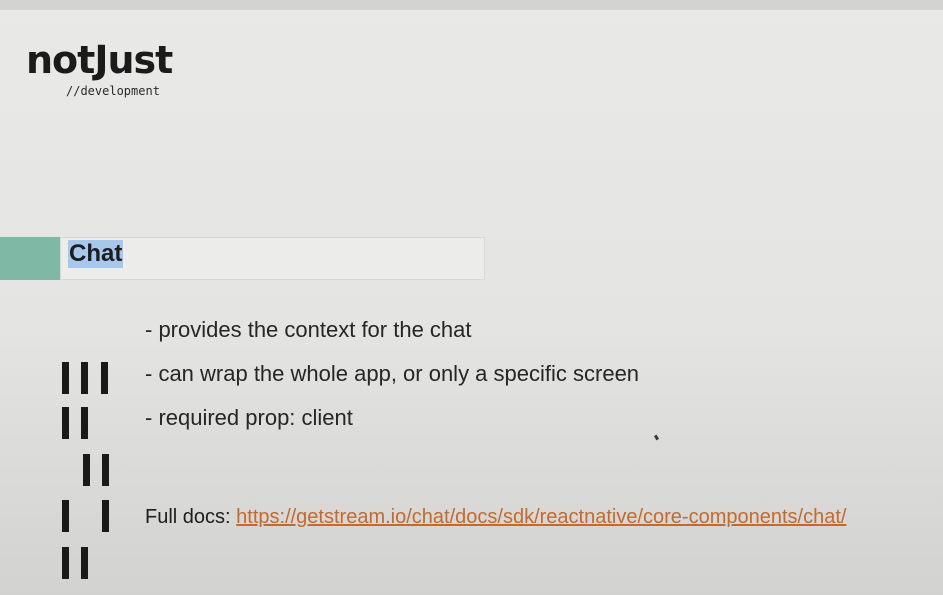 Image resolution: width=943 pixels, height=595 pixels. What do you see at coordinates (191, 517) in the screenshot?
I see `docs-label: Full docs:` at bounding box center [191, 517].